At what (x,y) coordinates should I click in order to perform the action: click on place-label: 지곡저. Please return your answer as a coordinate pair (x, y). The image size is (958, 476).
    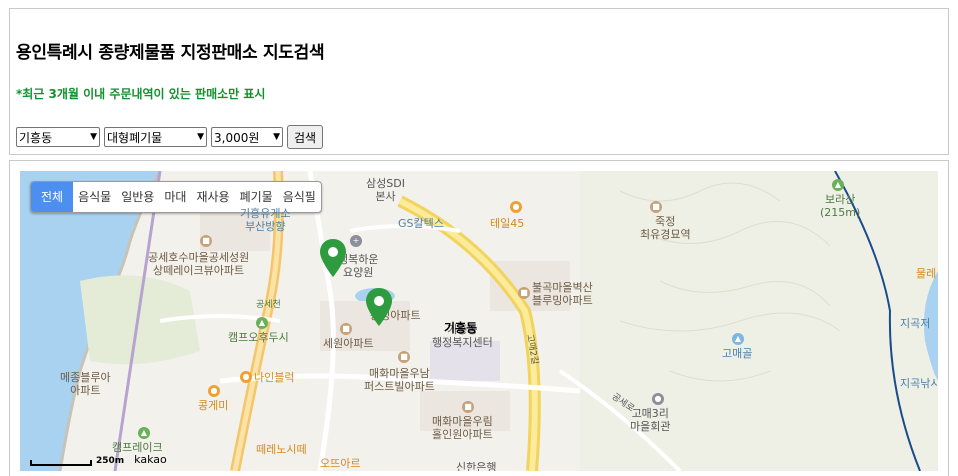
    Looking at the image, I should click on (915, 323).